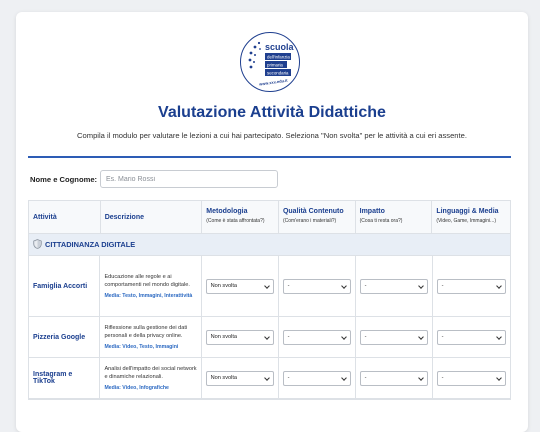  Describe the element at coordinates (273, 82) in the screenshot. I see `logo-side-text: www.xxx.edu.it` at that location.